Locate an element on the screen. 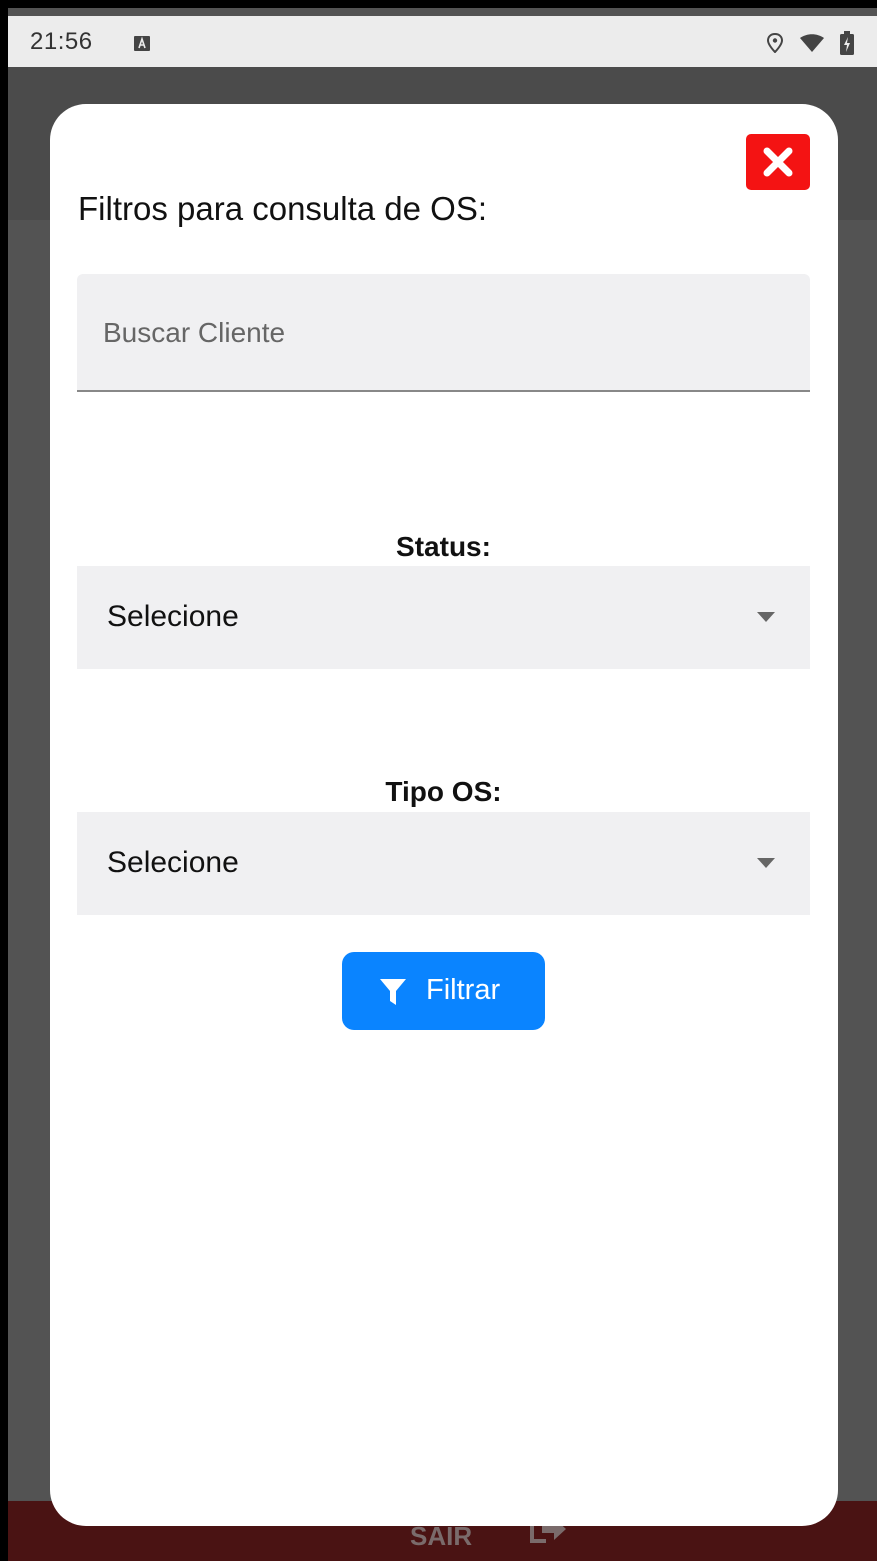 The image size is (877, 1561). search-client-input is located at coordinates (443, 333).